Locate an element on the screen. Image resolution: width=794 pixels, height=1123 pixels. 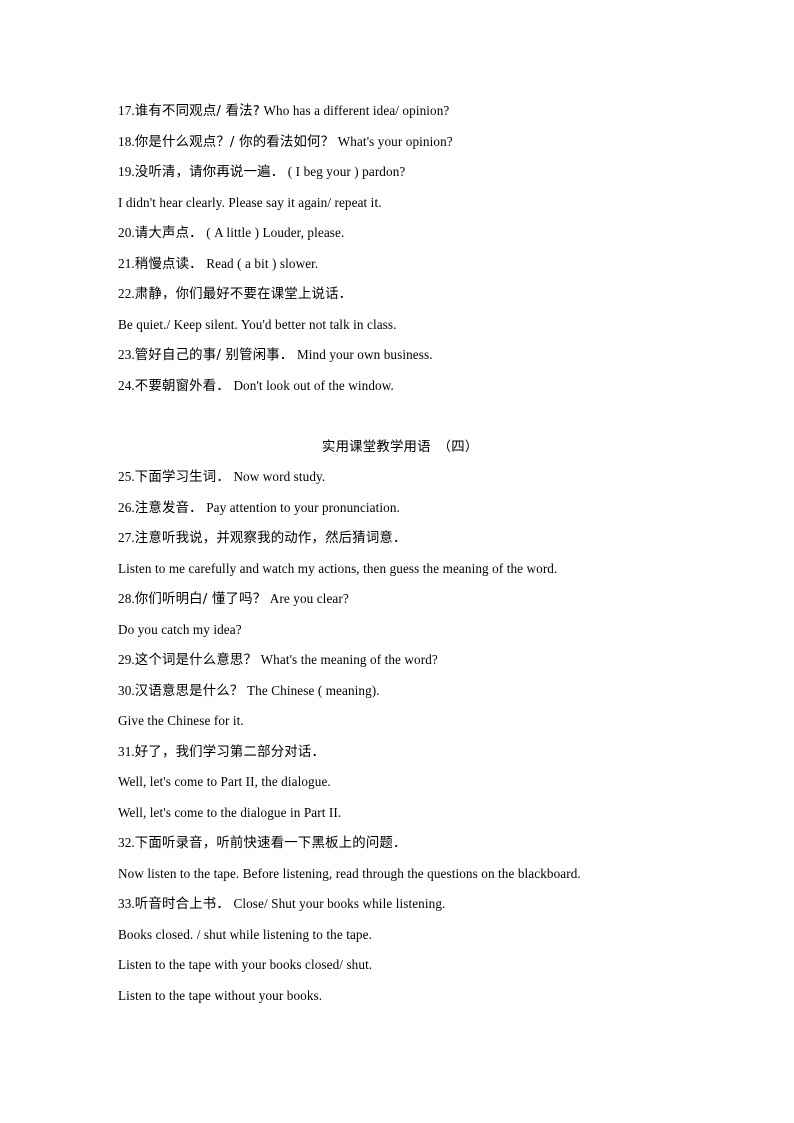
chinese-text: 没听清，请你再说一遍． is located at coordinates (209, 172).